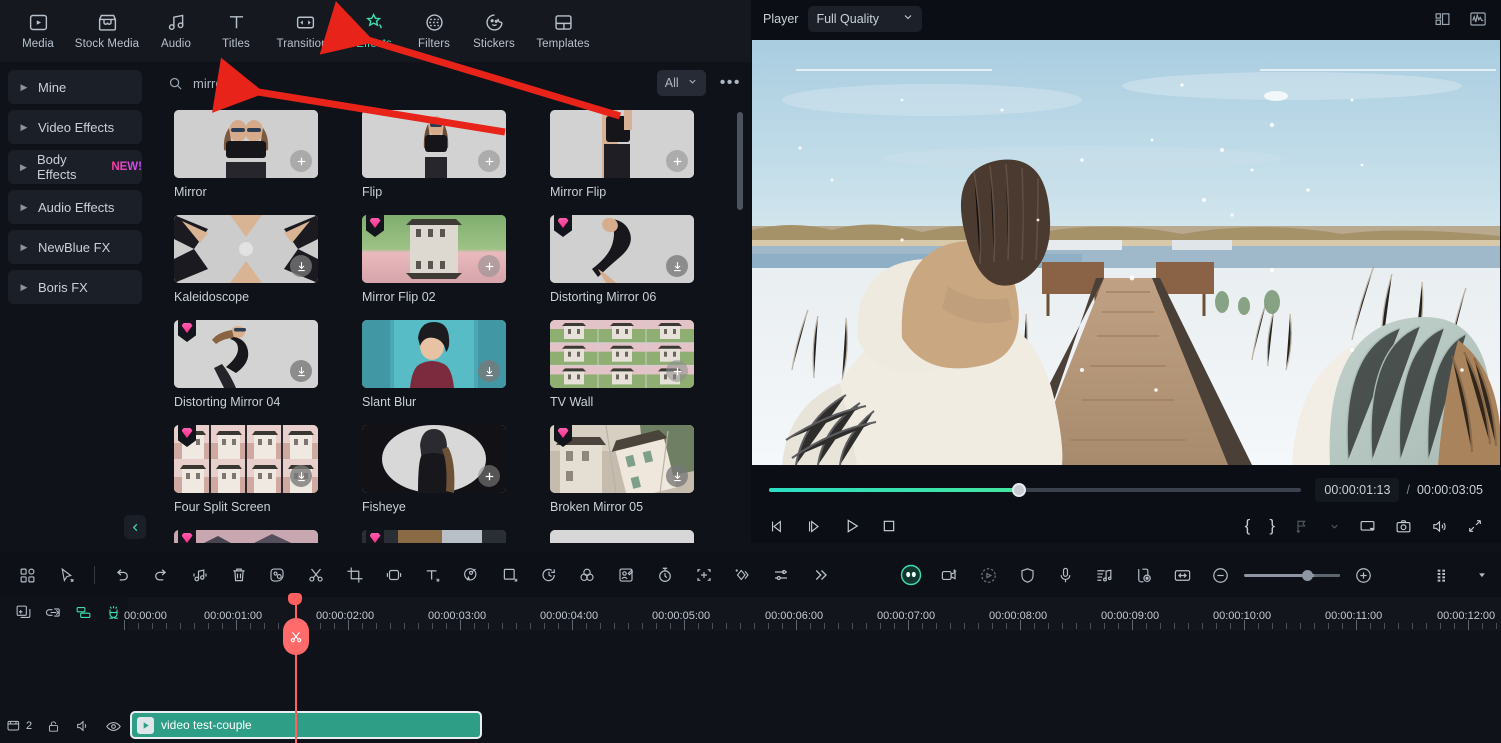  Describe the element at coordinates (742, 575) in the screenshot. I see `keyframe-icon` at that location.